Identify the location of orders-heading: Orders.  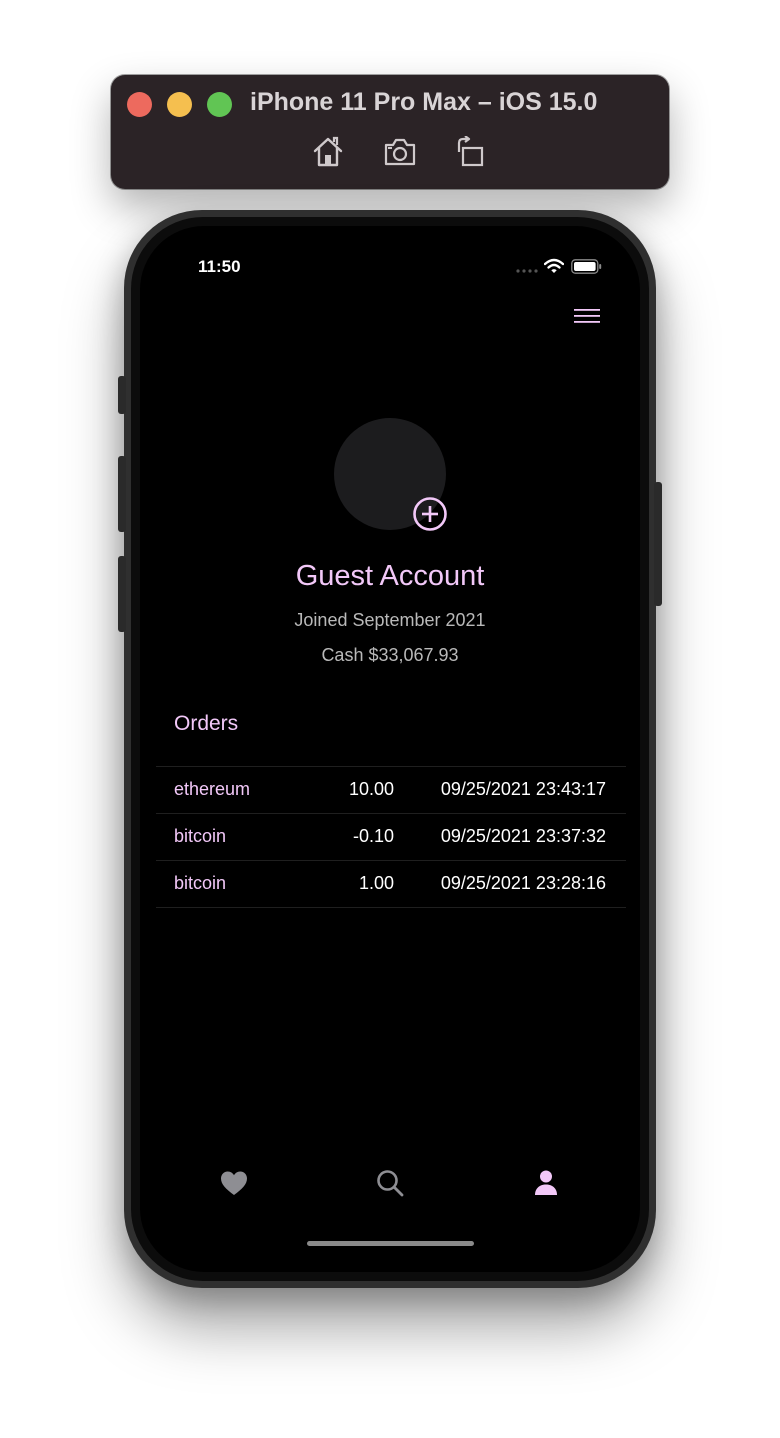
(206, 723).